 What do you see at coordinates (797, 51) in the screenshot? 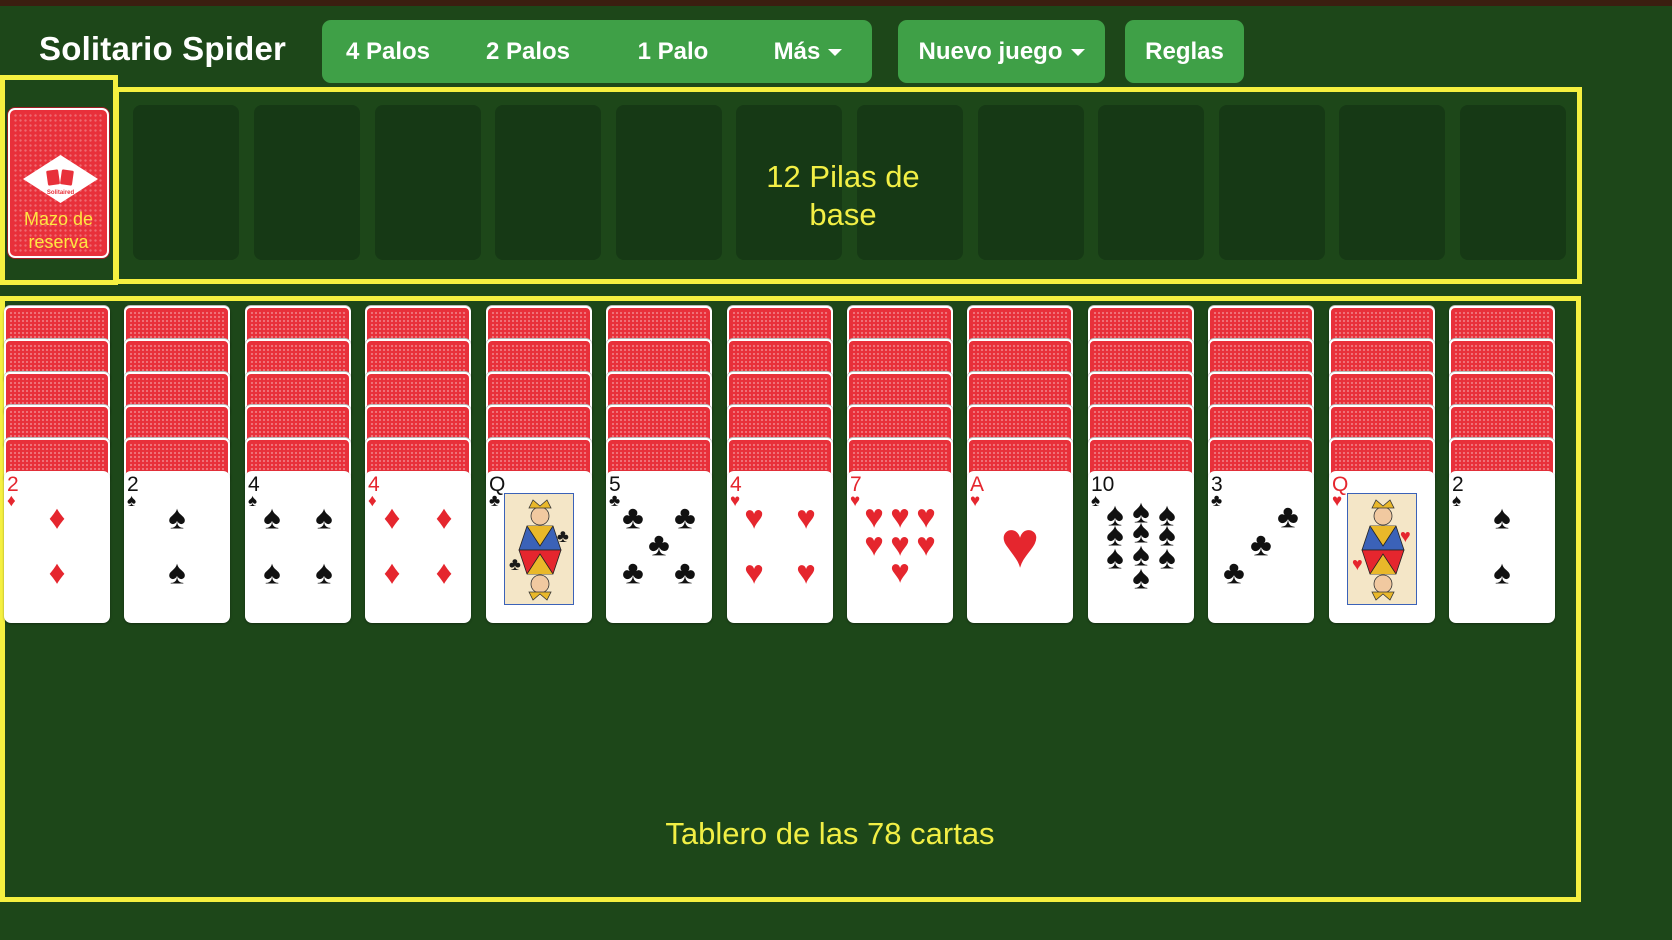
I see `more-dropdown-label: Más` at bounding box center [797, 51].